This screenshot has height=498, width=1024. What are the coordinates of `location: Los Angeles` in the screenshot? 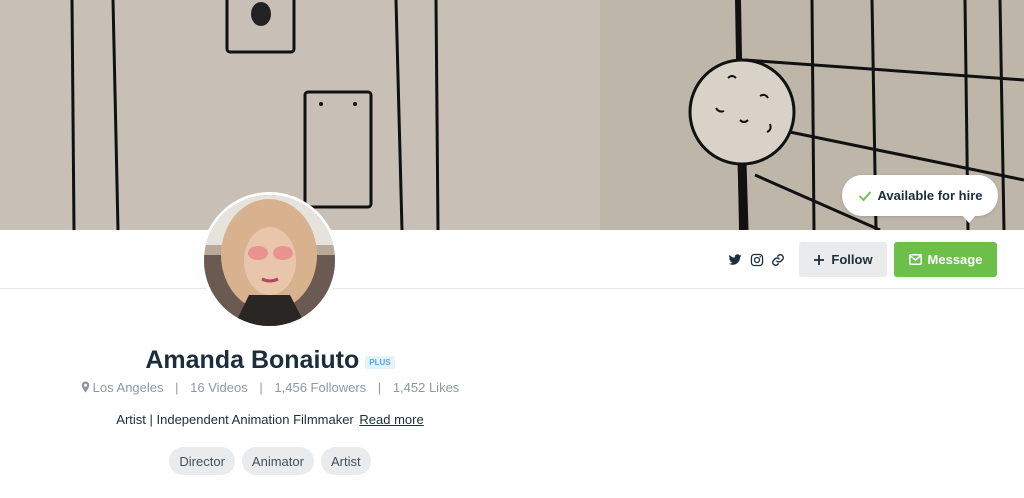 It's located at (122, 387).